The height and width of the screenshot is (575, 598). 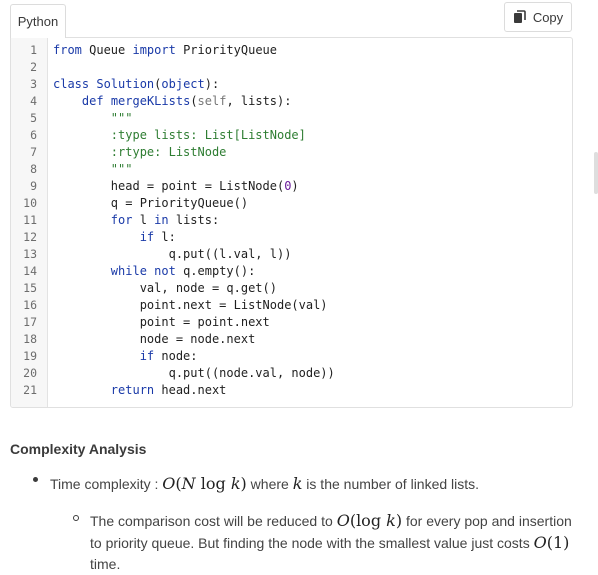 What do you see at coordinates (30, 288) in the screenshot?
I see `line-number: 15` at bounding box center [30, 288].